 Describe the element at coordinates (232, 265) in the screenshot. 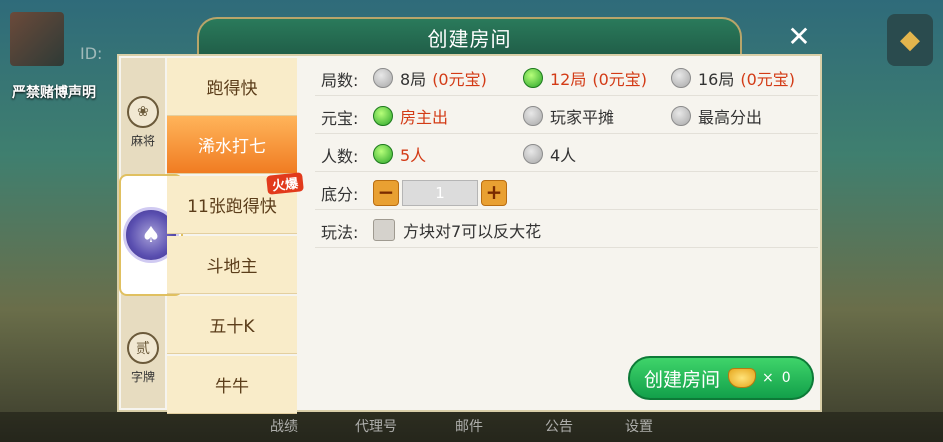

I see `game-item-doudizhu: 斗地主` at that location.